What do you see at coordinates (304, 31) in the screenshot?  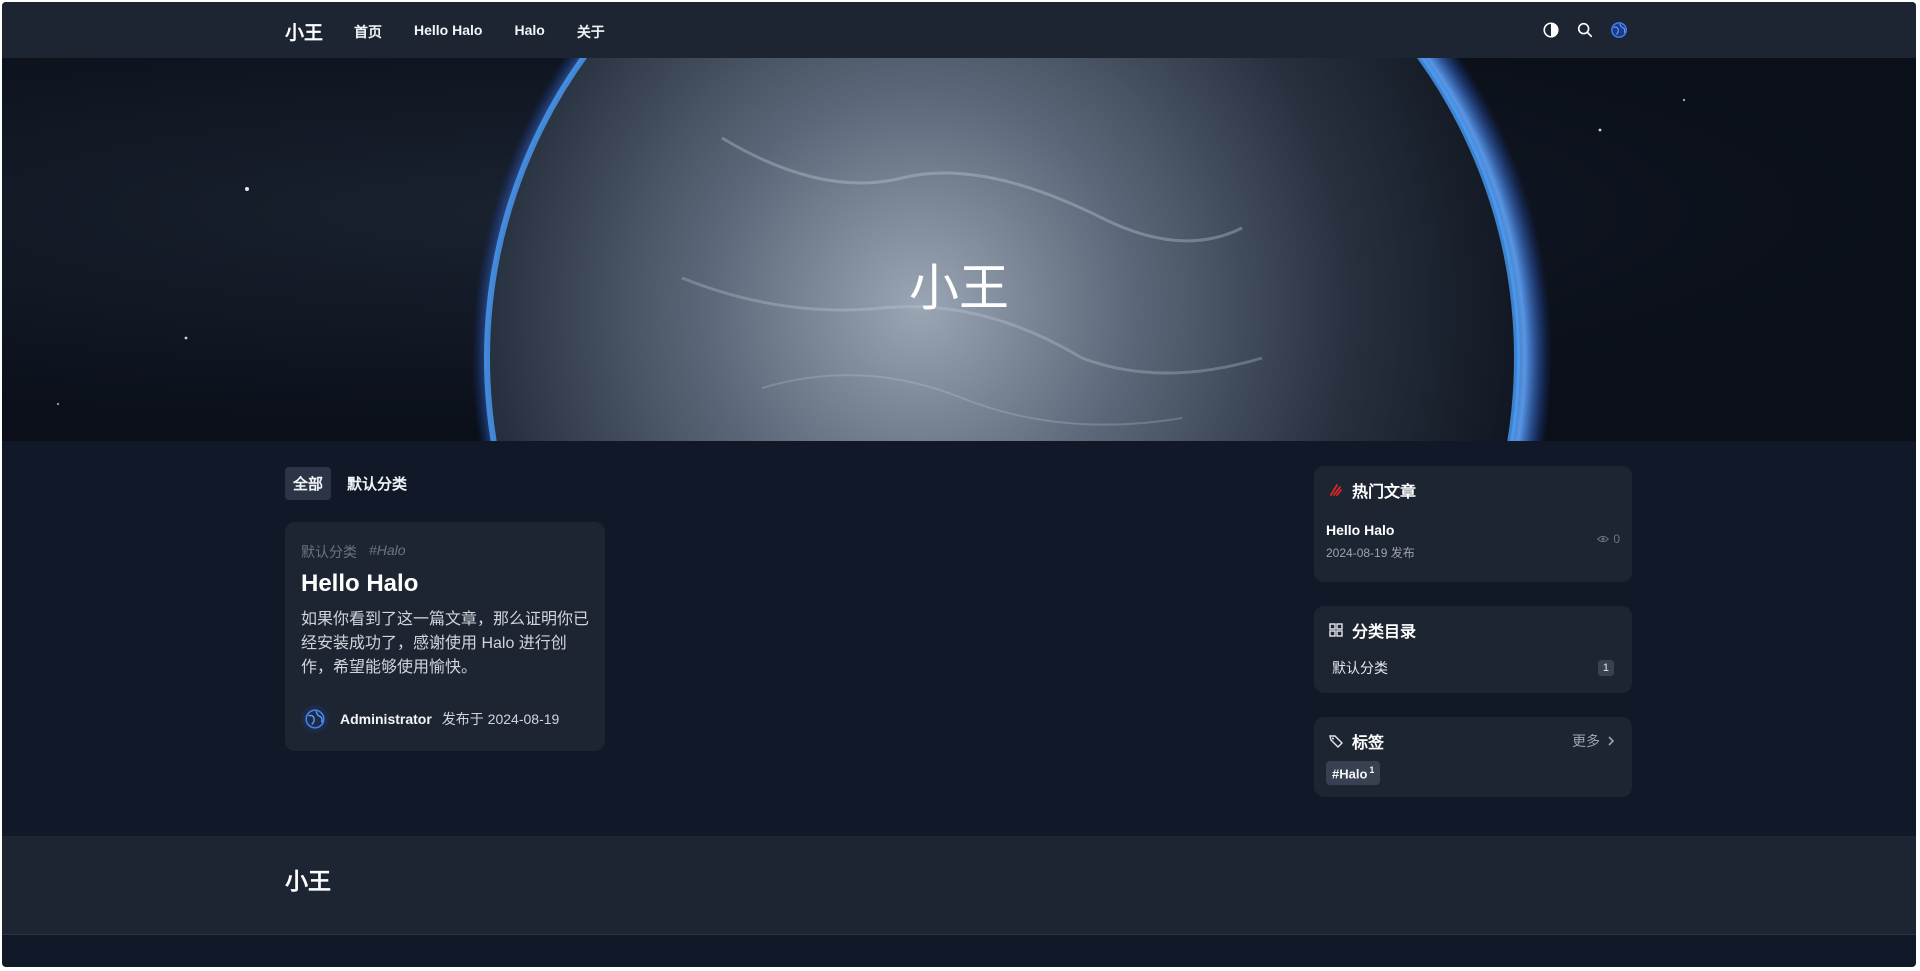 I see `site-brand: 小王` at bounding box center [304, 31].